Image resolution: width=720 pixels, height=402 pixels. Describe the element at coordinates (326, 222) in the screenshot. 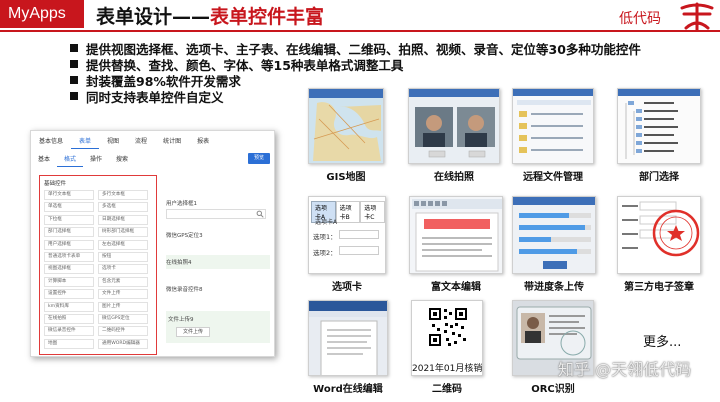

I see `thumb-tab-inner: 选项卡A` at that location.